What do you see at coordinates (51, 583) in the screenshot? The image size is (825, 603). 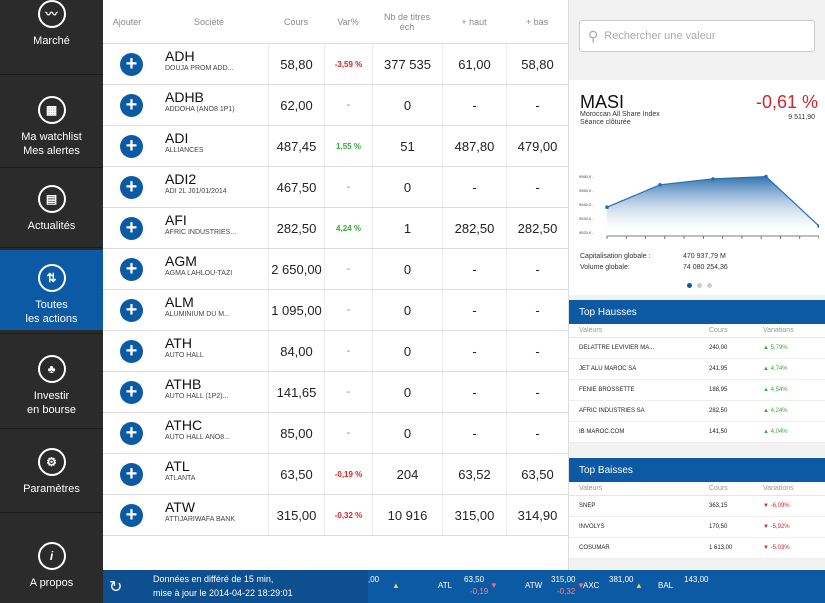 I see `sidebar-item-label: A propos` at bounding box center [51, 583].